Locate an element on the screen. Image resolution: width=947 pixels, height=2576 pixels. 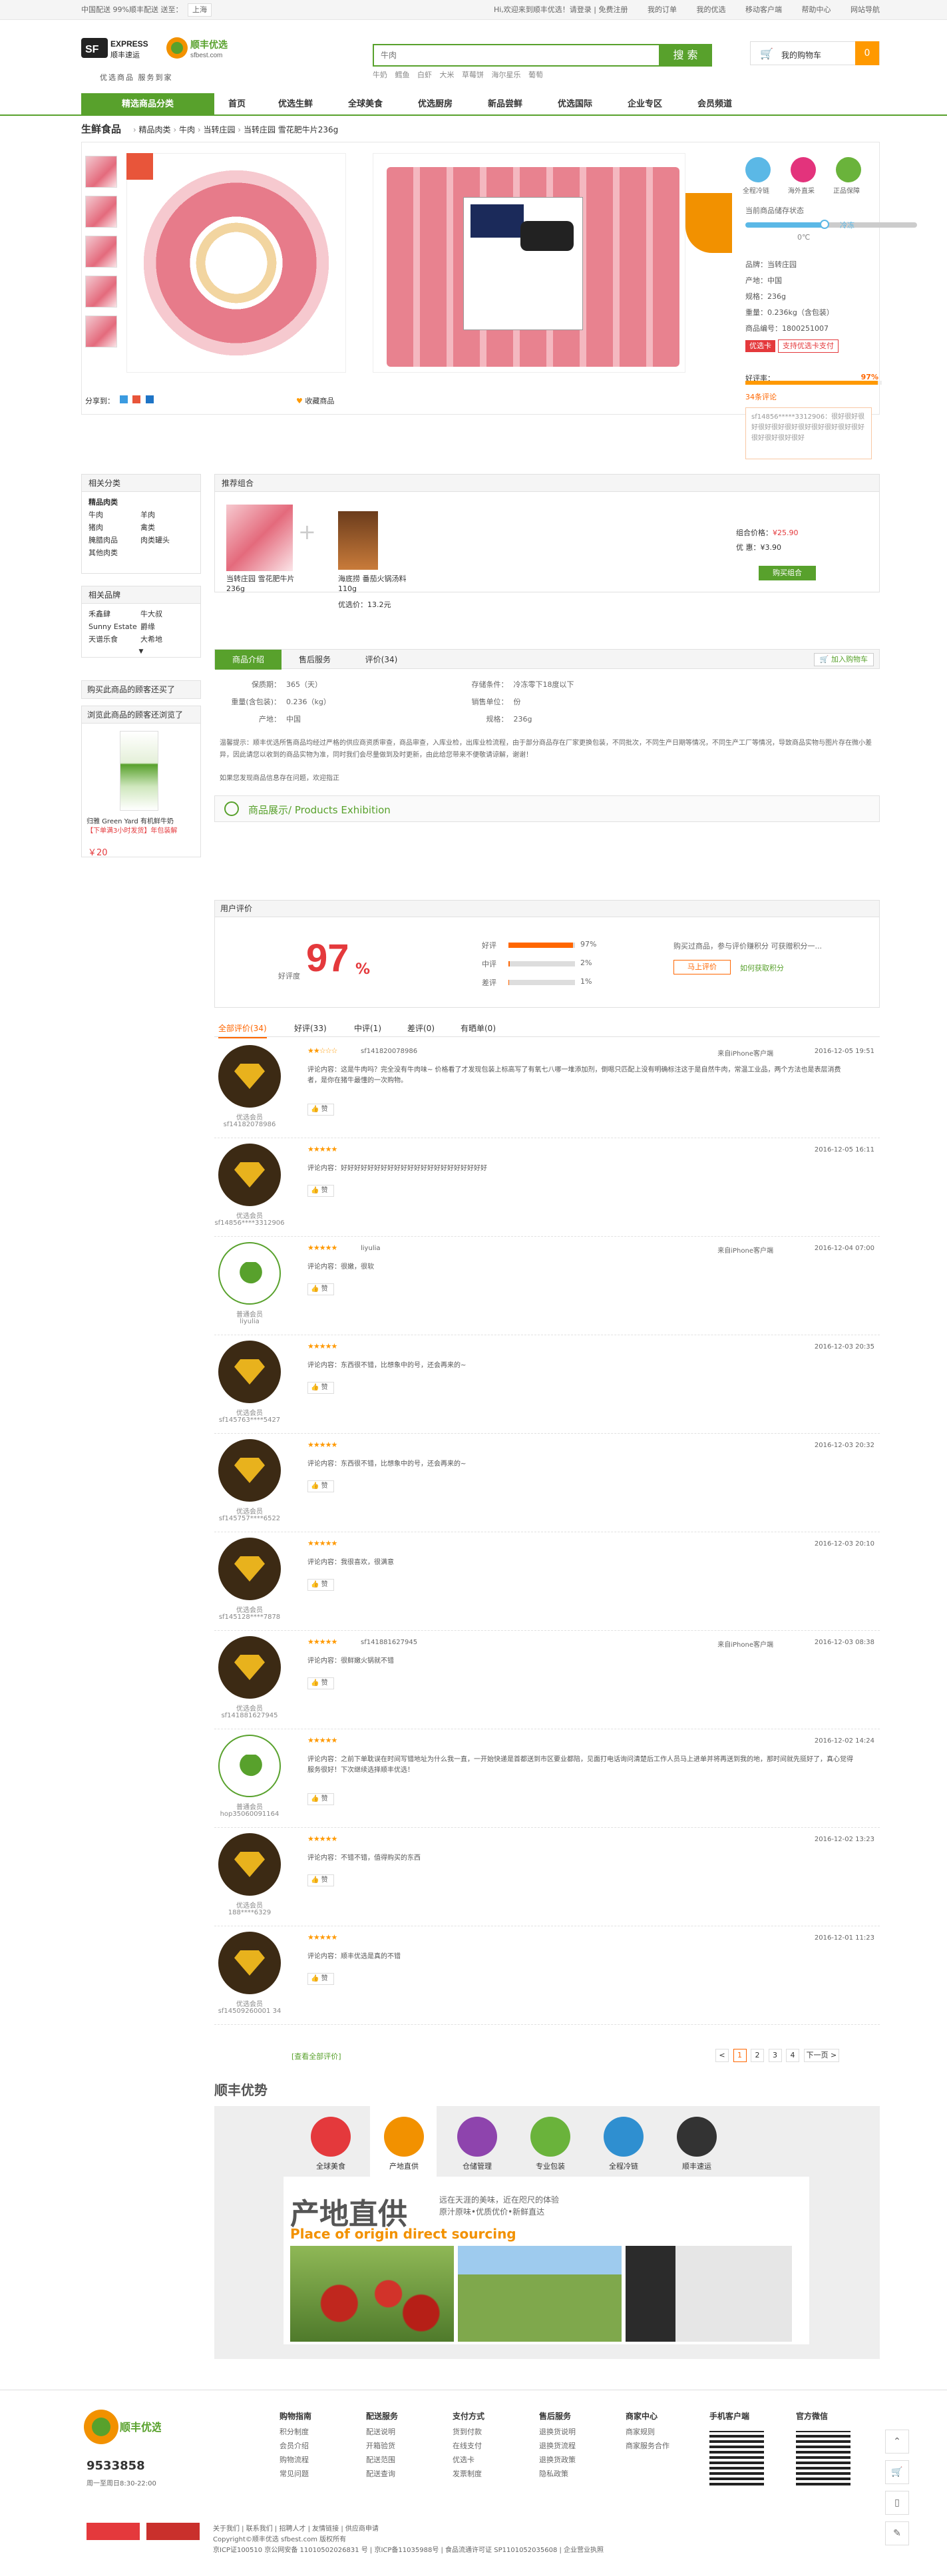
write-review-button: 马上评价 is located at coordinates (702, 967).